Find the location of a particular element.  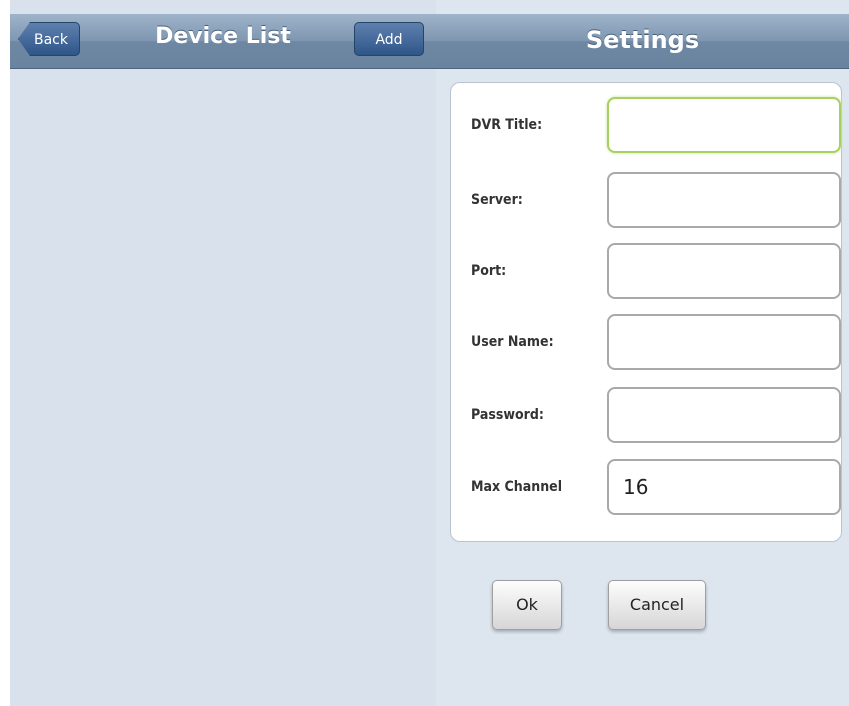

ok-button: Ok is located at coordinates (527, 605).